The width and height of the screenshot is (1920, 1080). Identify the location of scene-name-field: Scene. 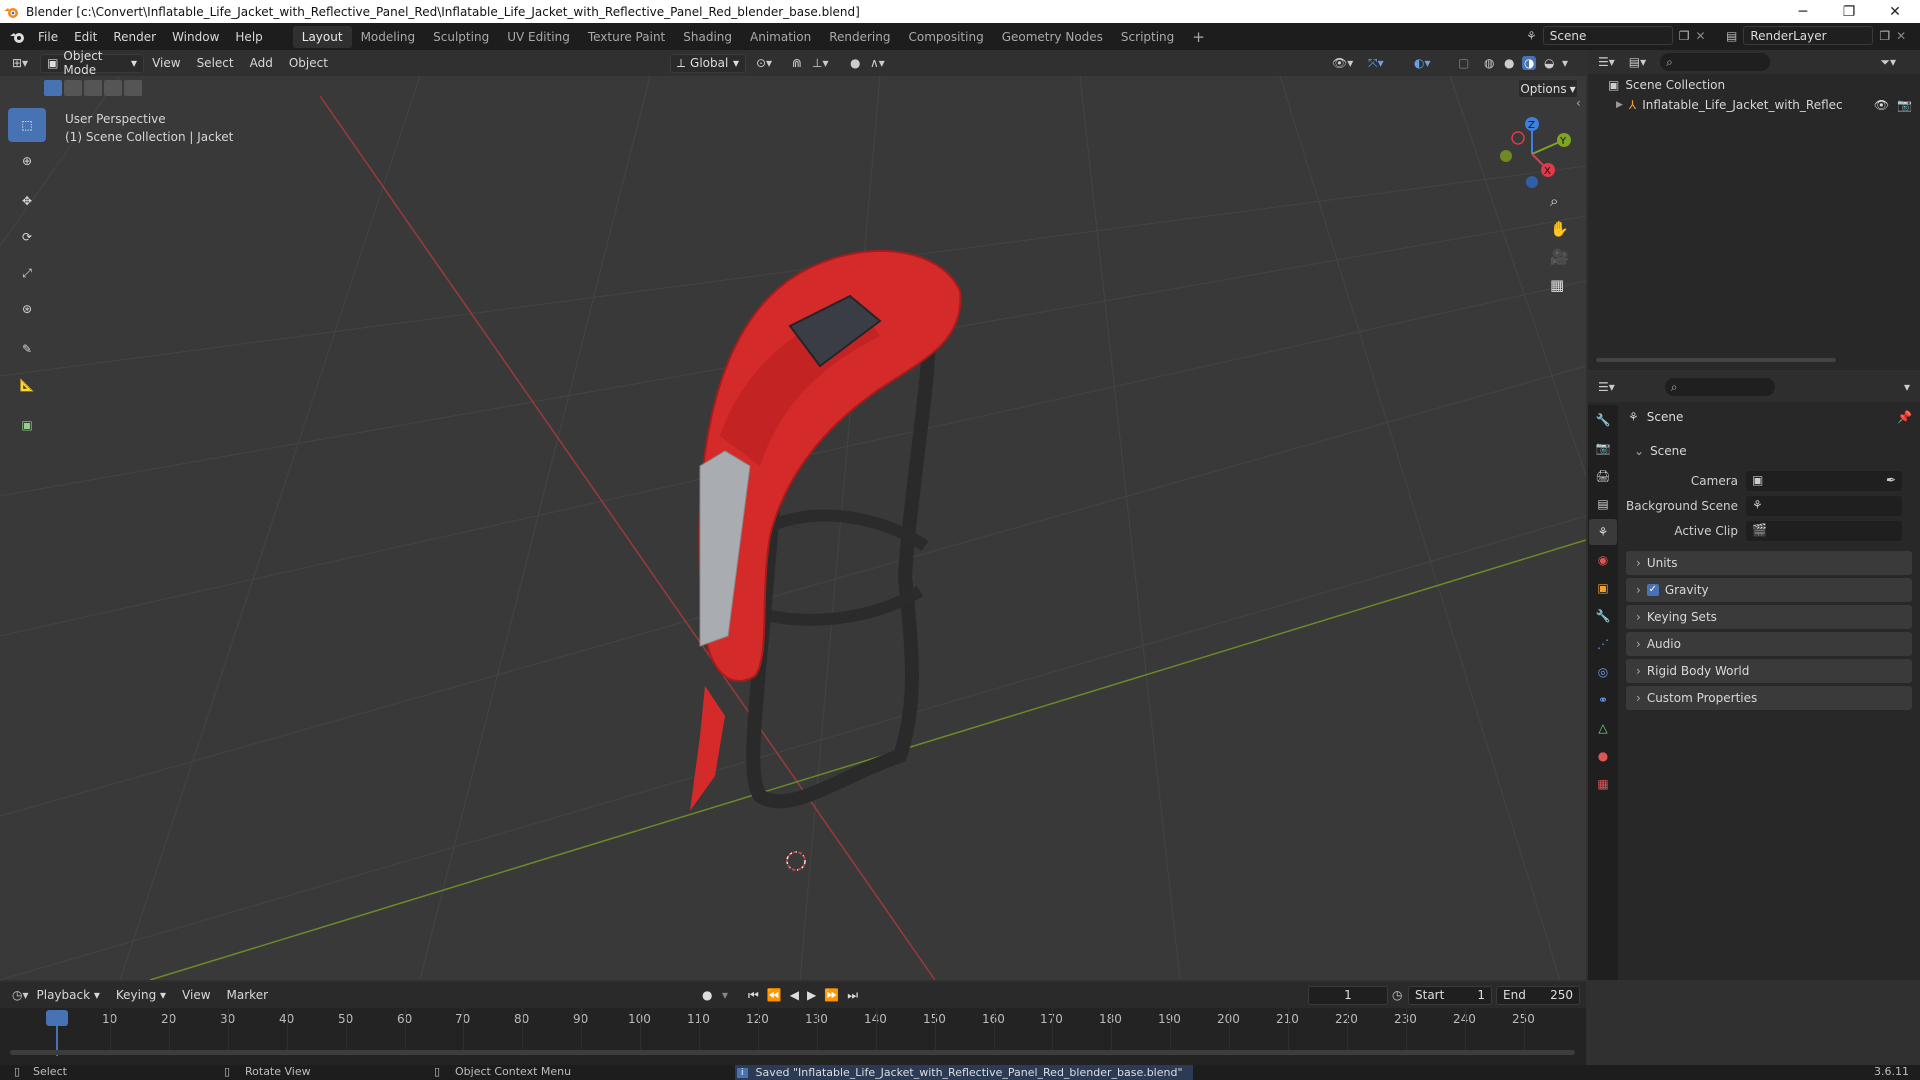
(1607, 35).